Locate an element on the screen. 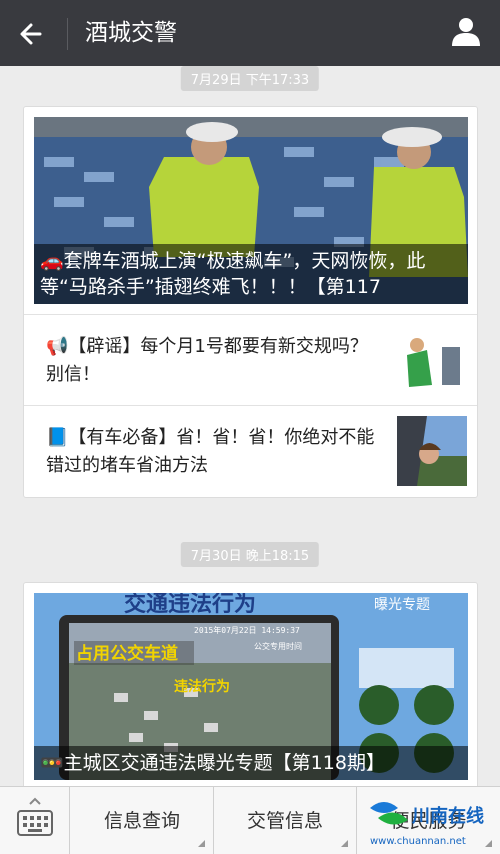 The image size is (500, 854). hero-image-label: 占用公交车道 is located at coordinates (127, 653).